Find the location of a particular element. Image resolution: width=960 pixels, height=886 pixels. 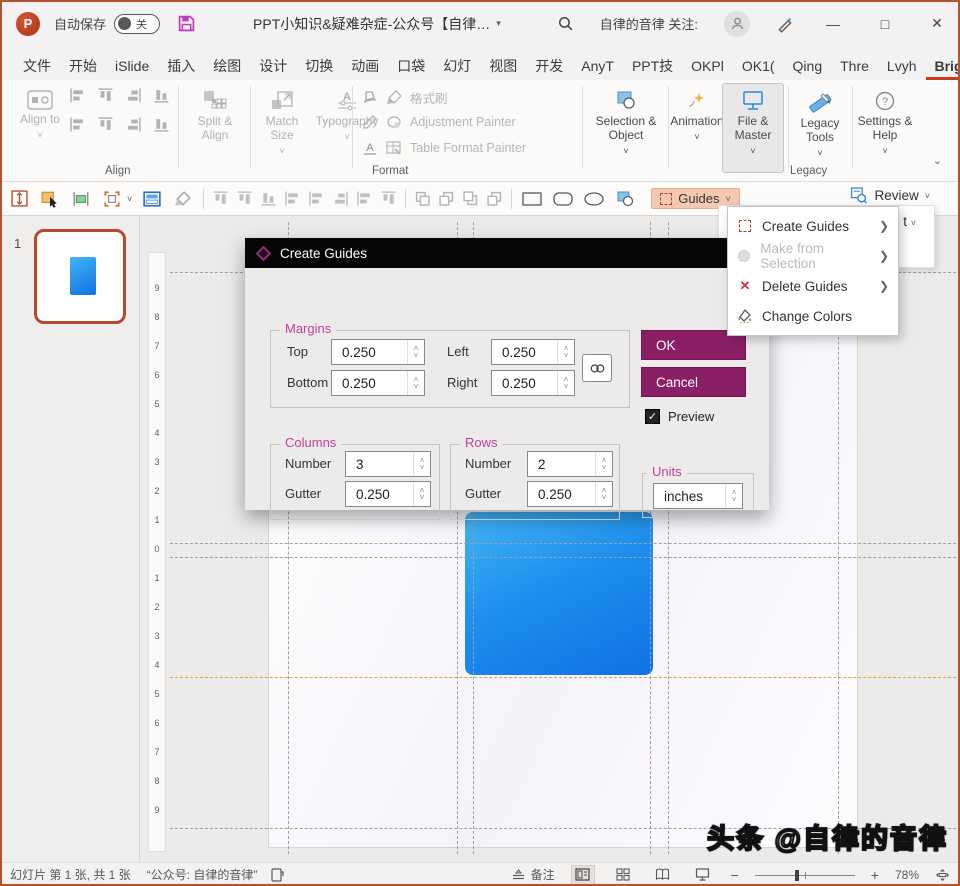

ribbon-tab-6: 设计 is located at coordinates (273, 66).